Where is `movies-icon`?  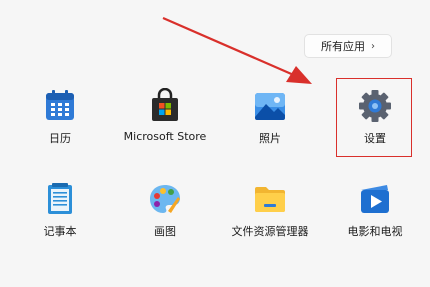 movies-icon is located at coordinates (375, 199).